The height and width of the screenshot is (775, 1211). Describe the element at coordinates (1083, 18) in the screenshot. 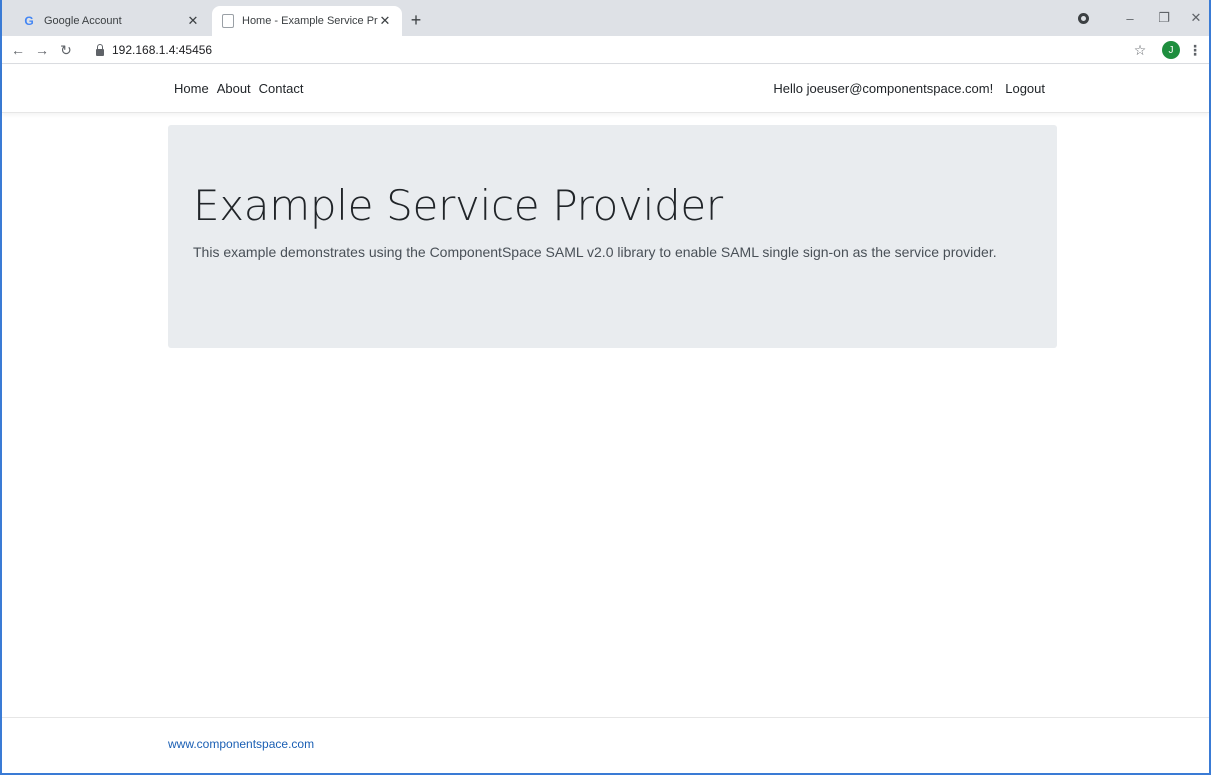

I see `extension-icon` at that location.